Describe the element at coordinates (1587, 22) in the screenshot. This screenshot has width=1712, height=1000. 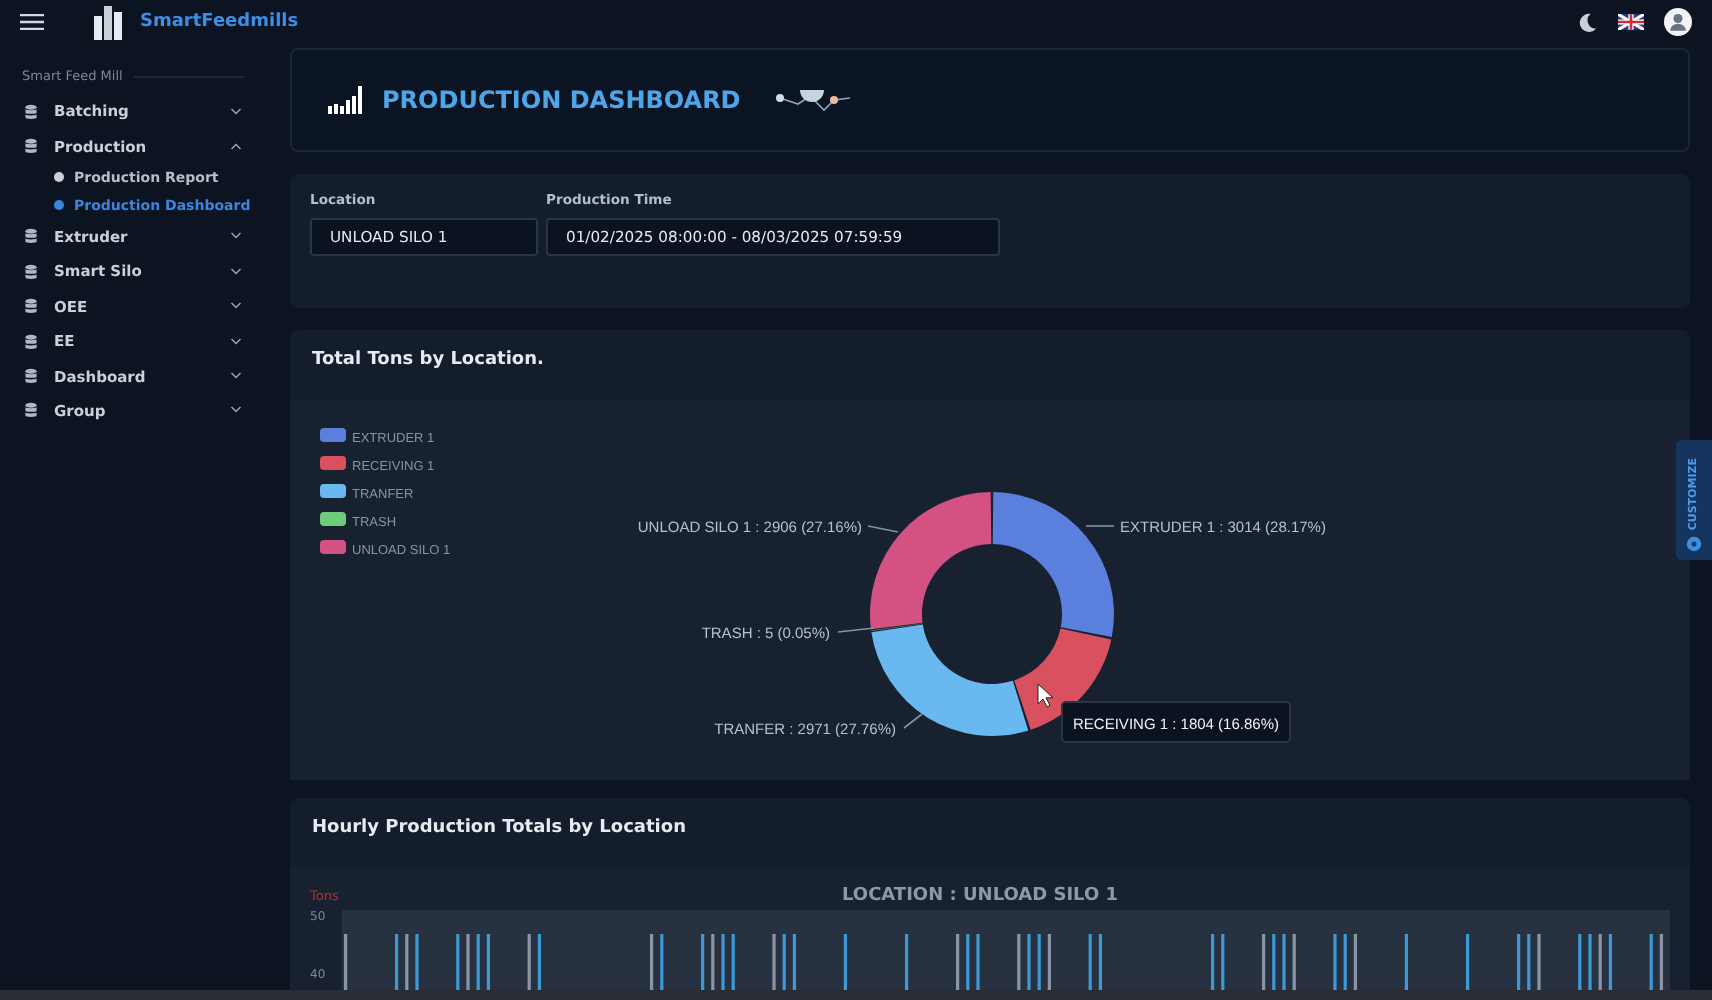
I see `moon-icon` at that location.